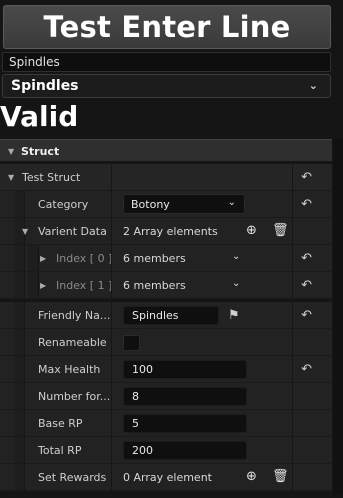 The height and width of the screenshot is (498, 343). I want to click on max-health-value: 100, so click(142, 369).